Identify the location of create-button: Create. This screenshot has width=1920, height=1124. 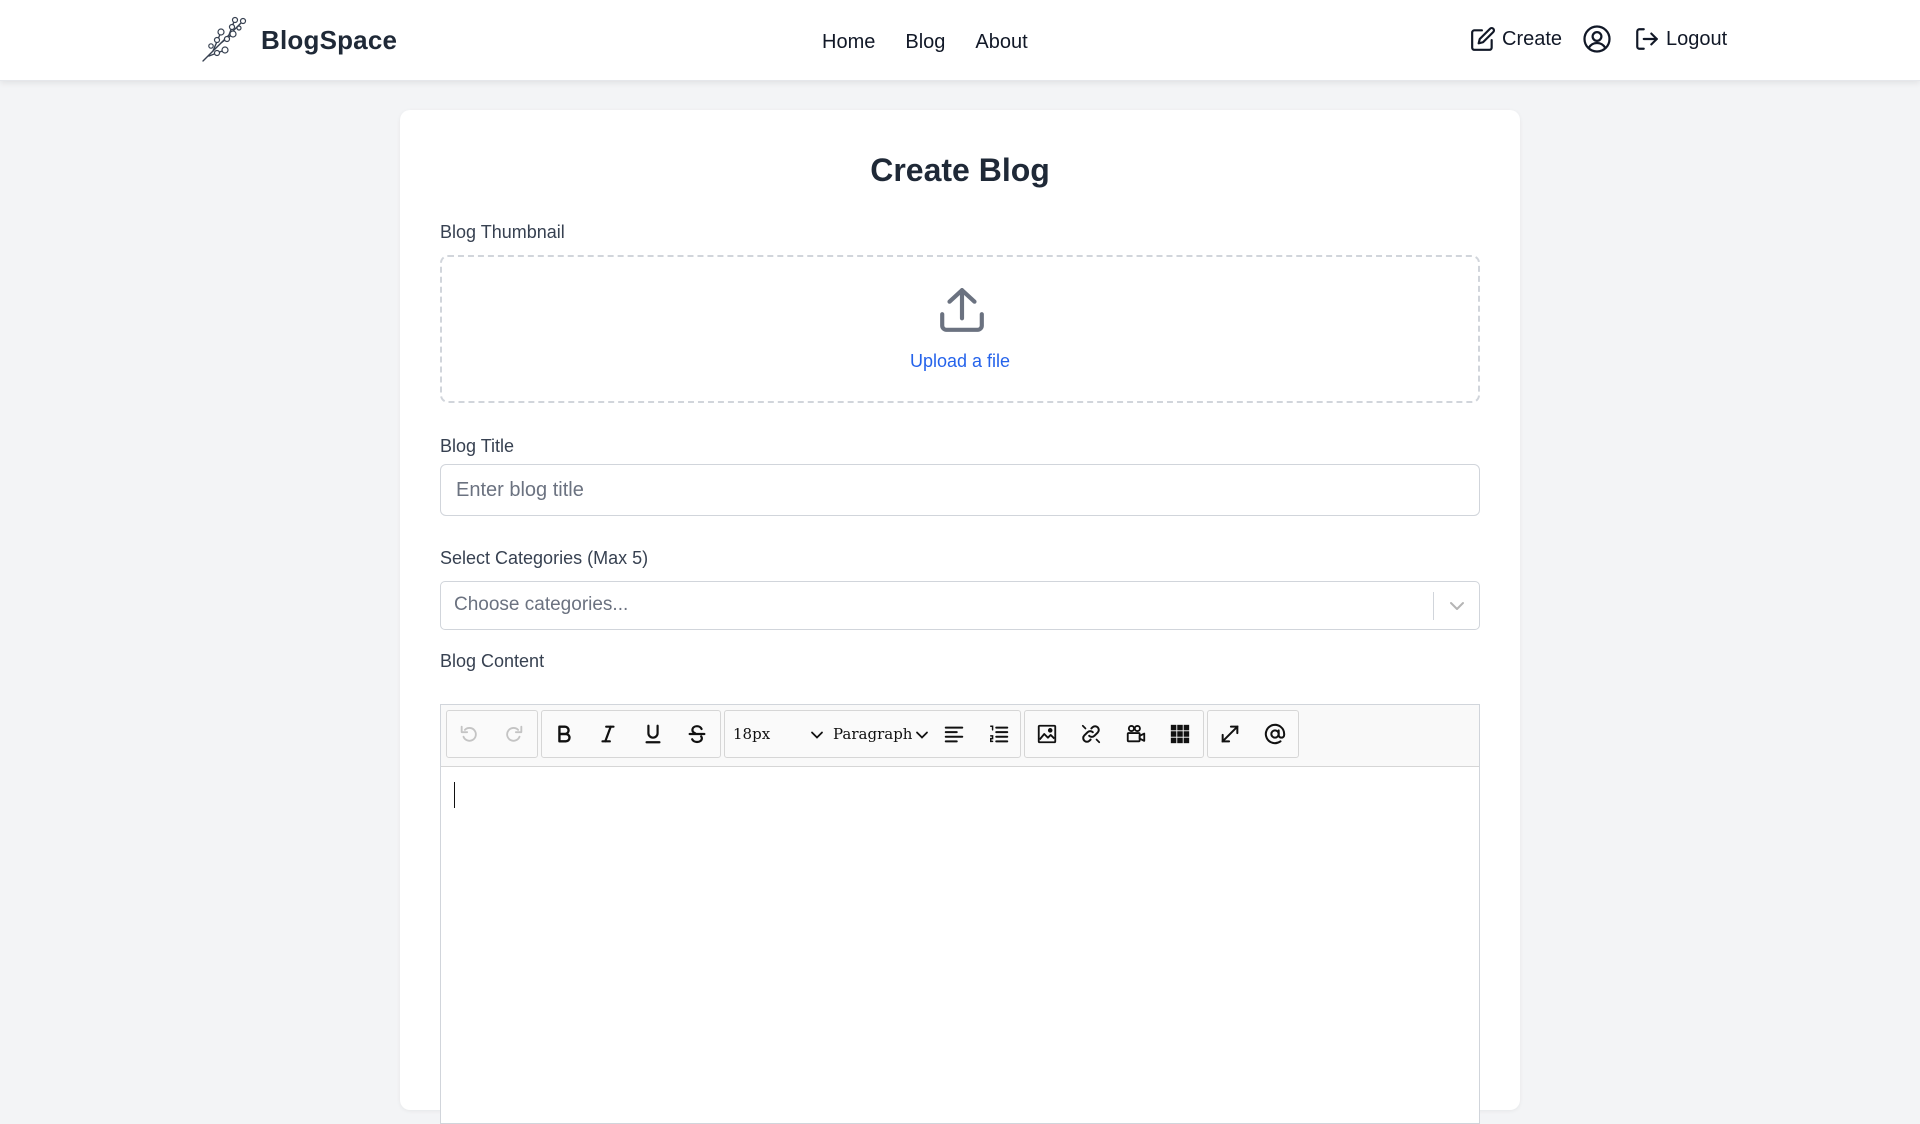
(1516, 39).